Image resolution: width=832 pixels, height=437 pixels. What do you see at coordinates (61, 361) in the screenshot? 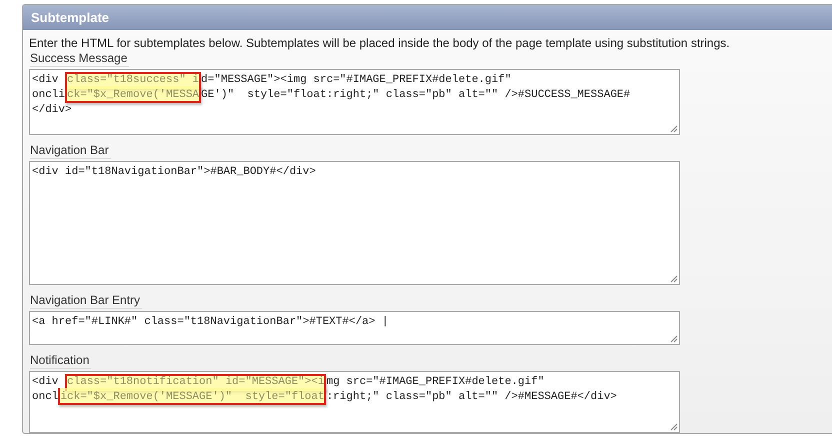
I see `field-label: Notification` at bounding box center [61, 361].